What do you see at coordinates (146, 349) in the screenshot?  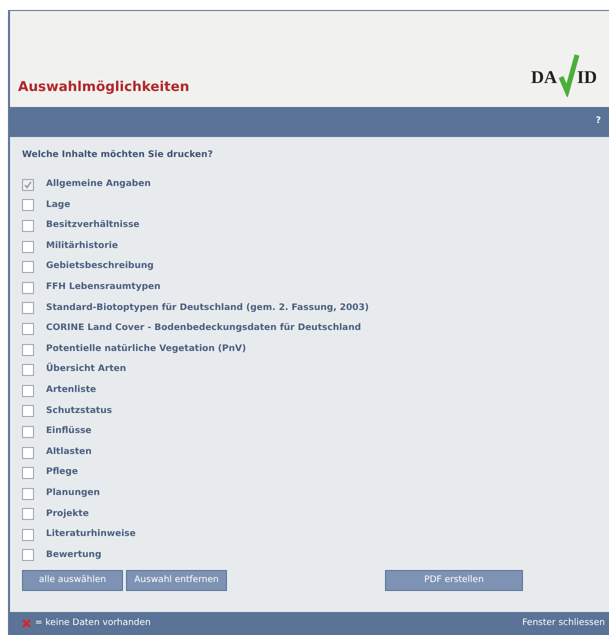 I see `option-label: Potentielle natürliche Vegetation (PnV)` at bounding box center [146, 349].